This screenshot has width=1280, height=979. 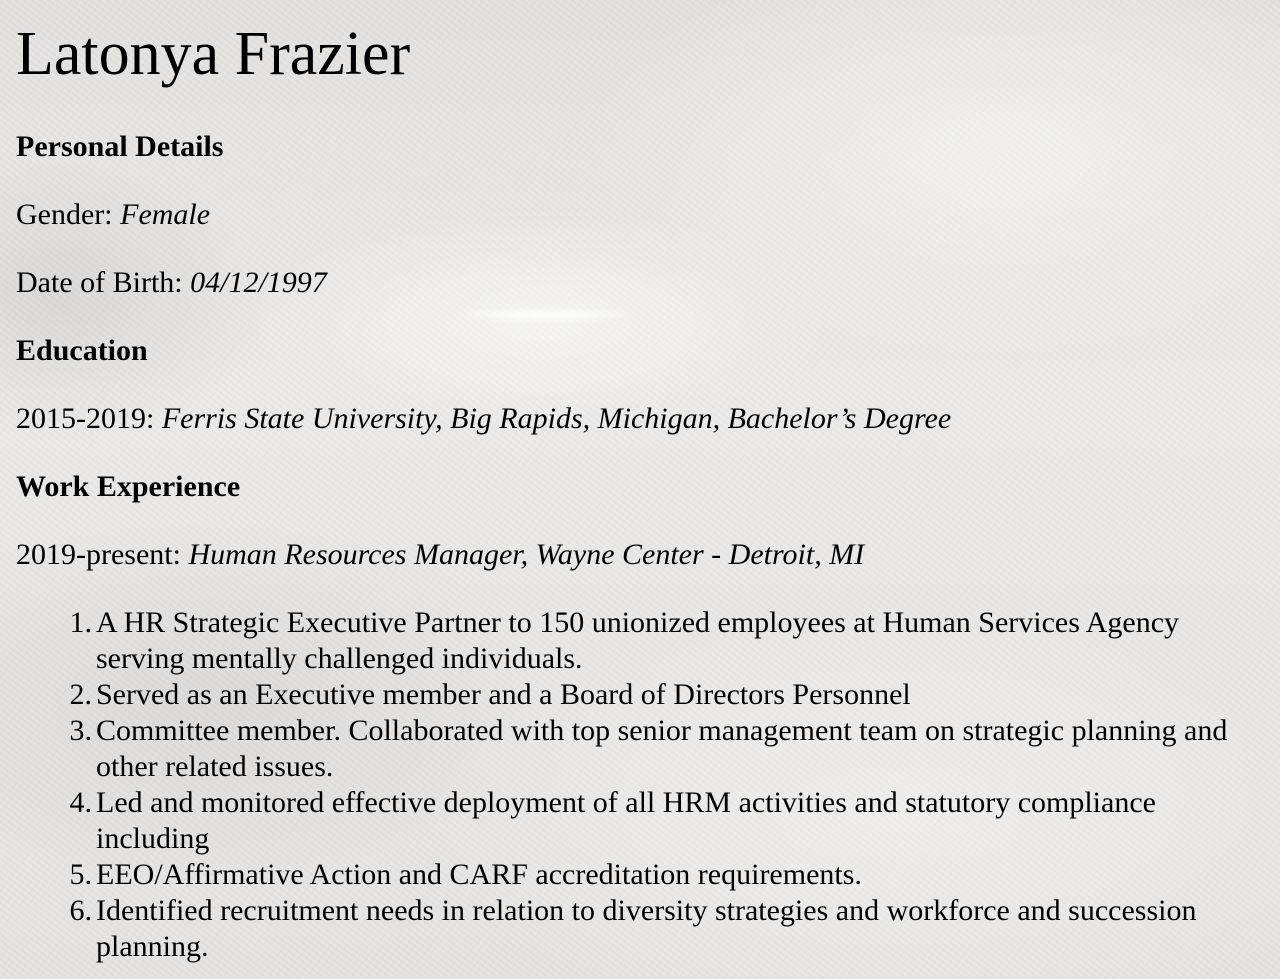 I want to click on work-location: Detroit, MI, so click(x=796, y=554).